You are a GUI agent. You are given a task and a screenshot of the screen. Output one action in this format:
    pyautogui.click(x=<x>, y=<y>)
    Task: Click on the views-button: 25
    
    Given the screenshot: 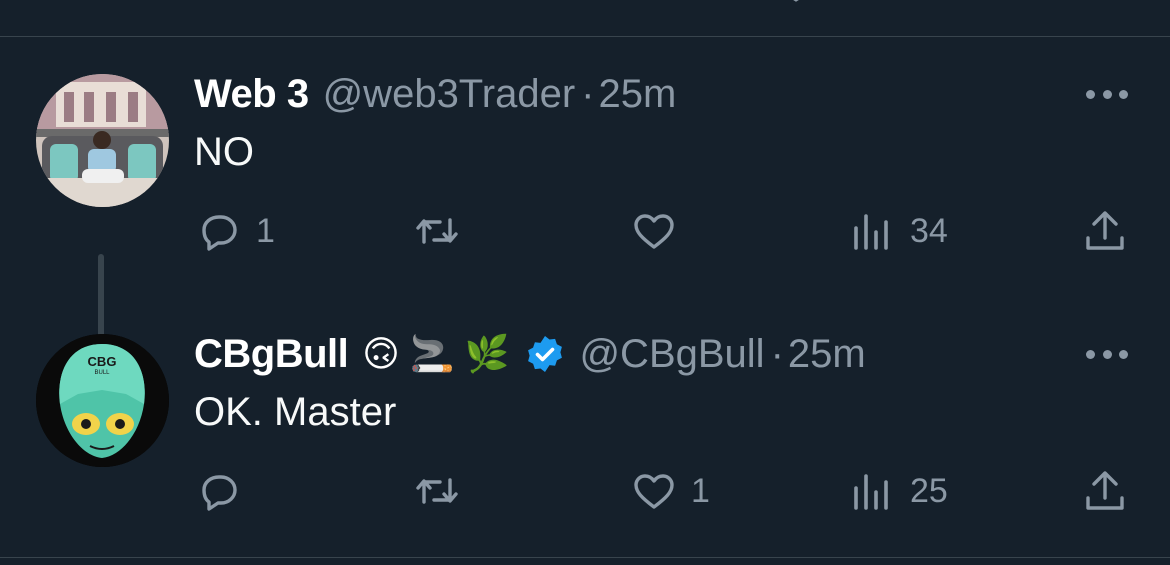 What is the action you would take?
    pyautogui.click(x=899, y=491)
    